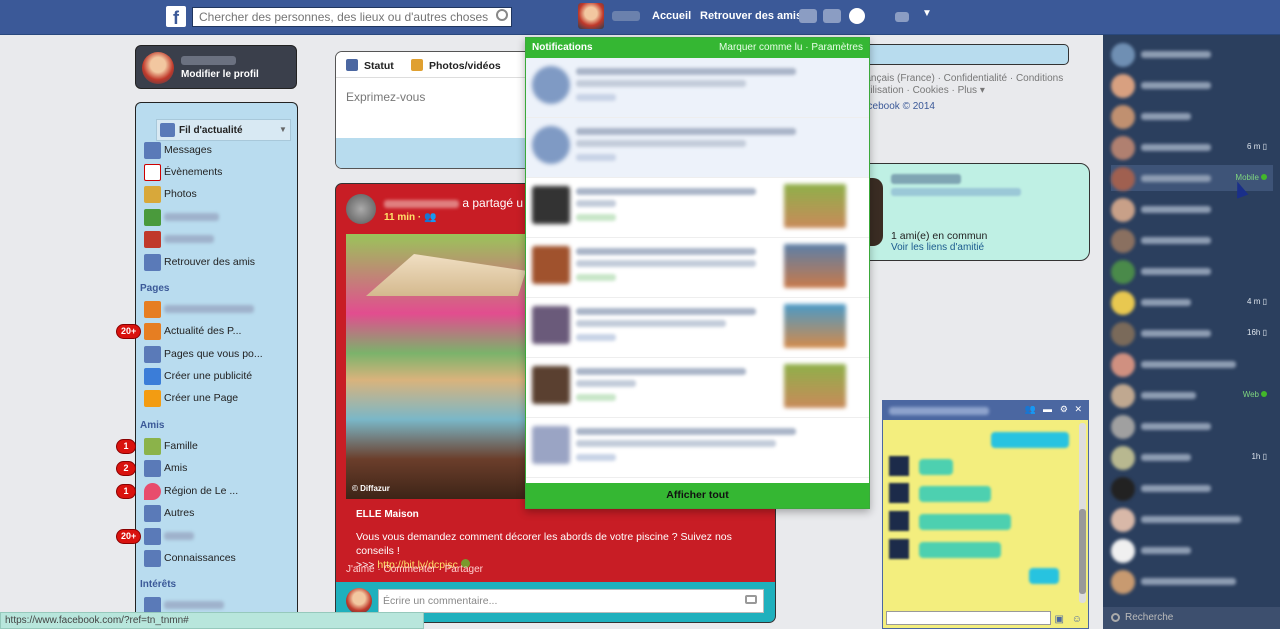  What do you see at coordinates (927, 13) in the screenshot?
I see `account-menu-chevron-icon: ▼` at bounding box center [927, 13].